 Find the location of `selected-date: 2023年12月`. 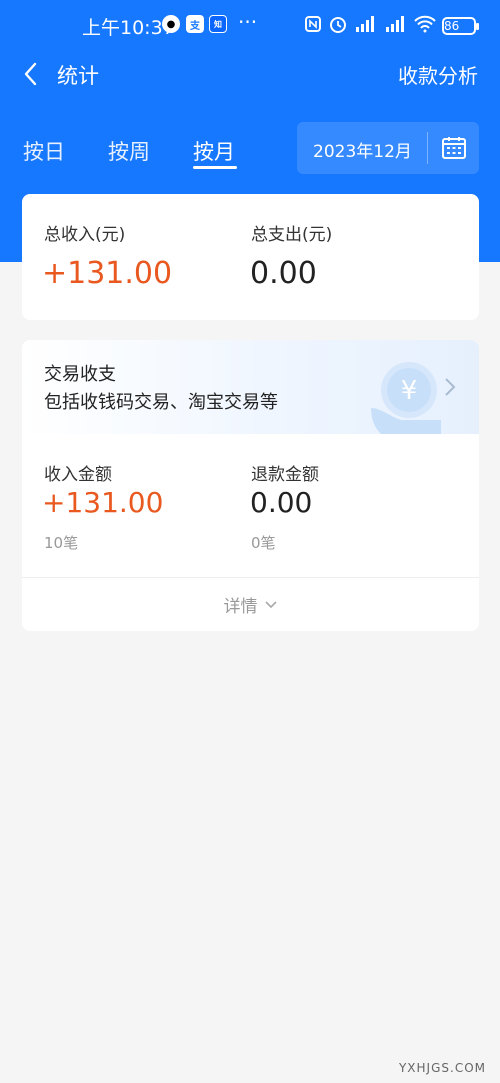

selected-date: 2023年12月 is located at coordinates (362, 152).